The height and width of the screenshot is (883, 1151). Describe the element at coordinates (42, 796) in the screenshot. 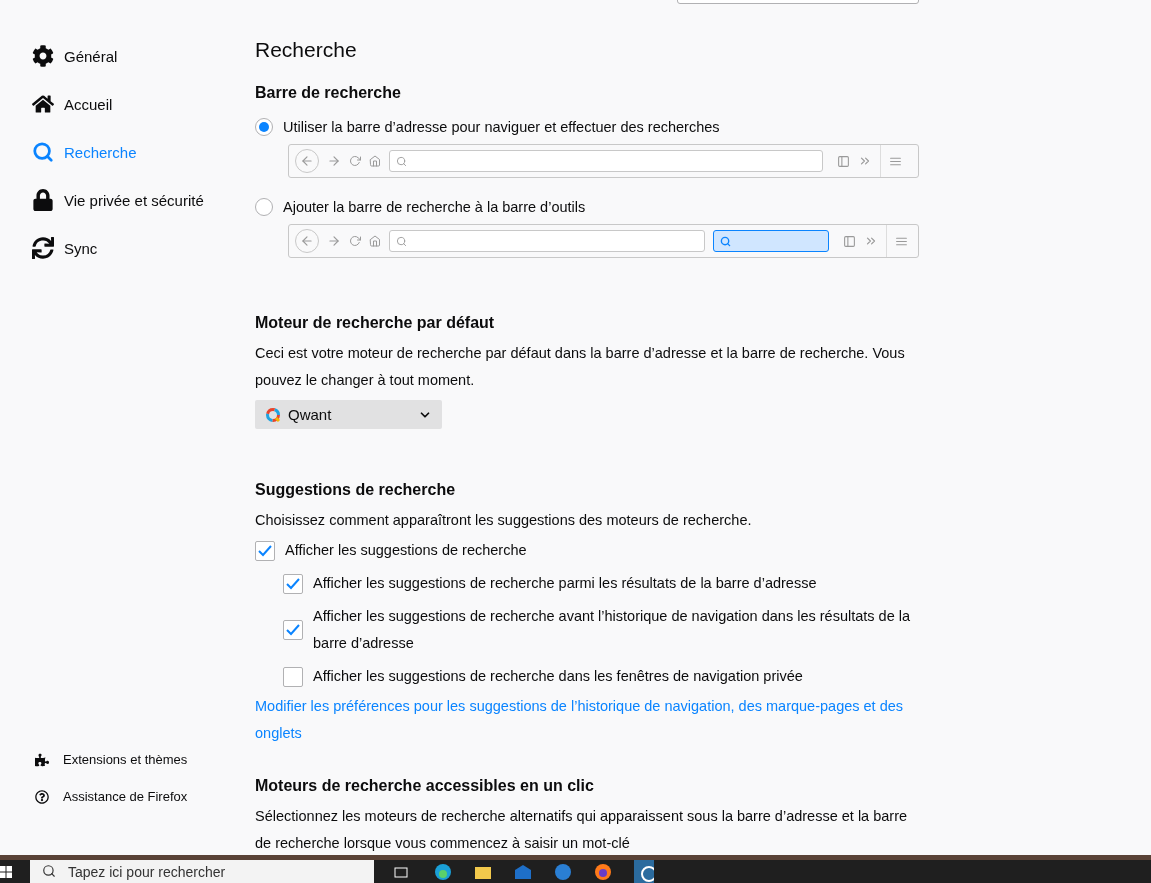

I see `help-icon` at that location.